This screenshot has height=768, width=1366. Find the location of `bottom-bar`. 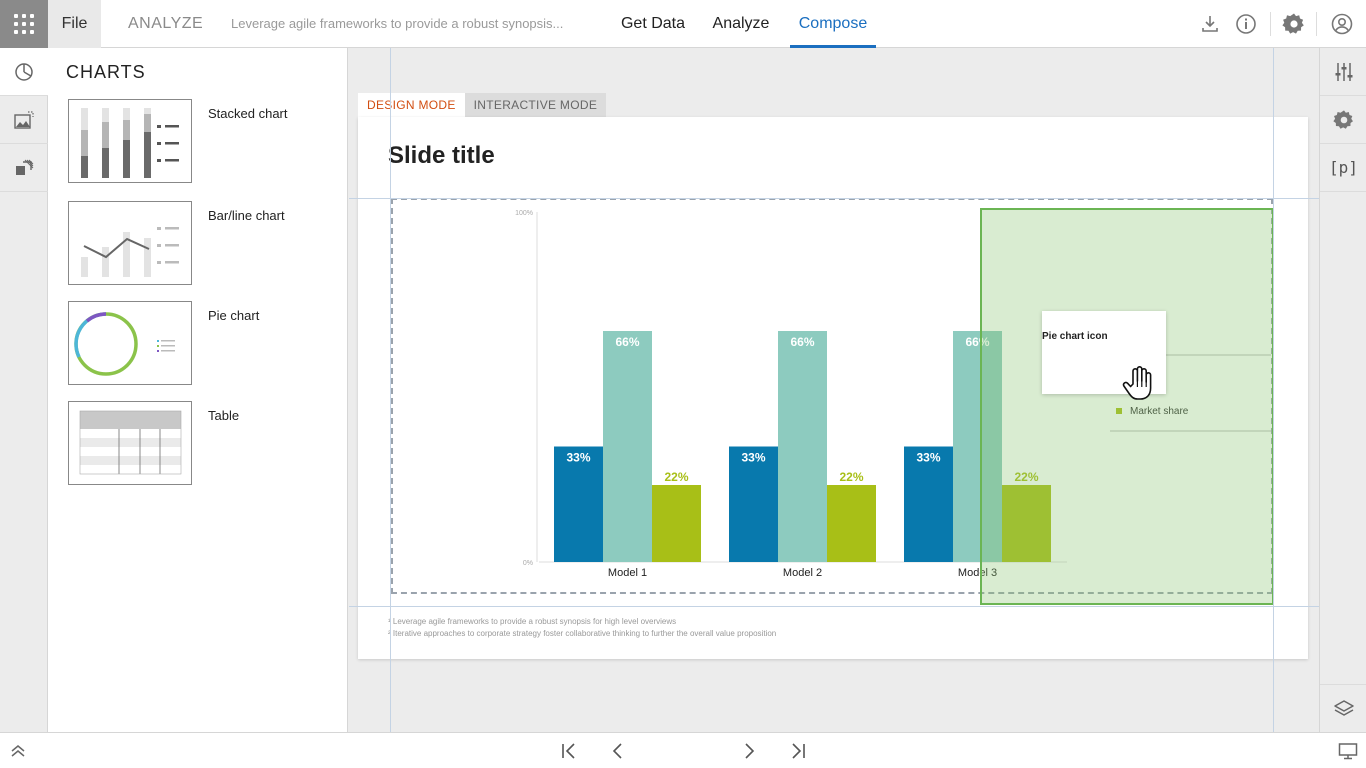

bottom-bar is located at coordinates (683, 750).